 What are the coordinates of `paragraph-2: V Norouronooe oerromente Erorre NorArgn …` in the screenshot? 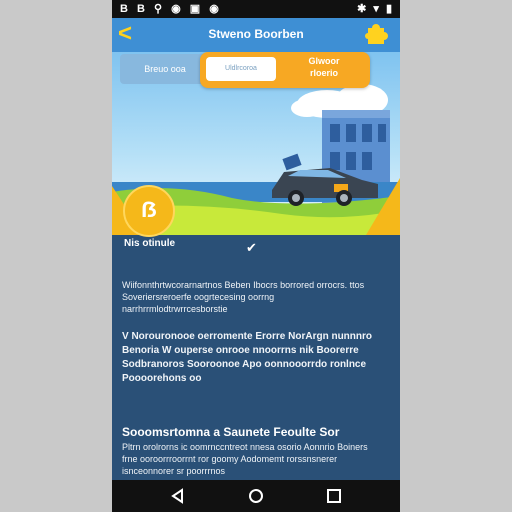 It's located at (247, 357).